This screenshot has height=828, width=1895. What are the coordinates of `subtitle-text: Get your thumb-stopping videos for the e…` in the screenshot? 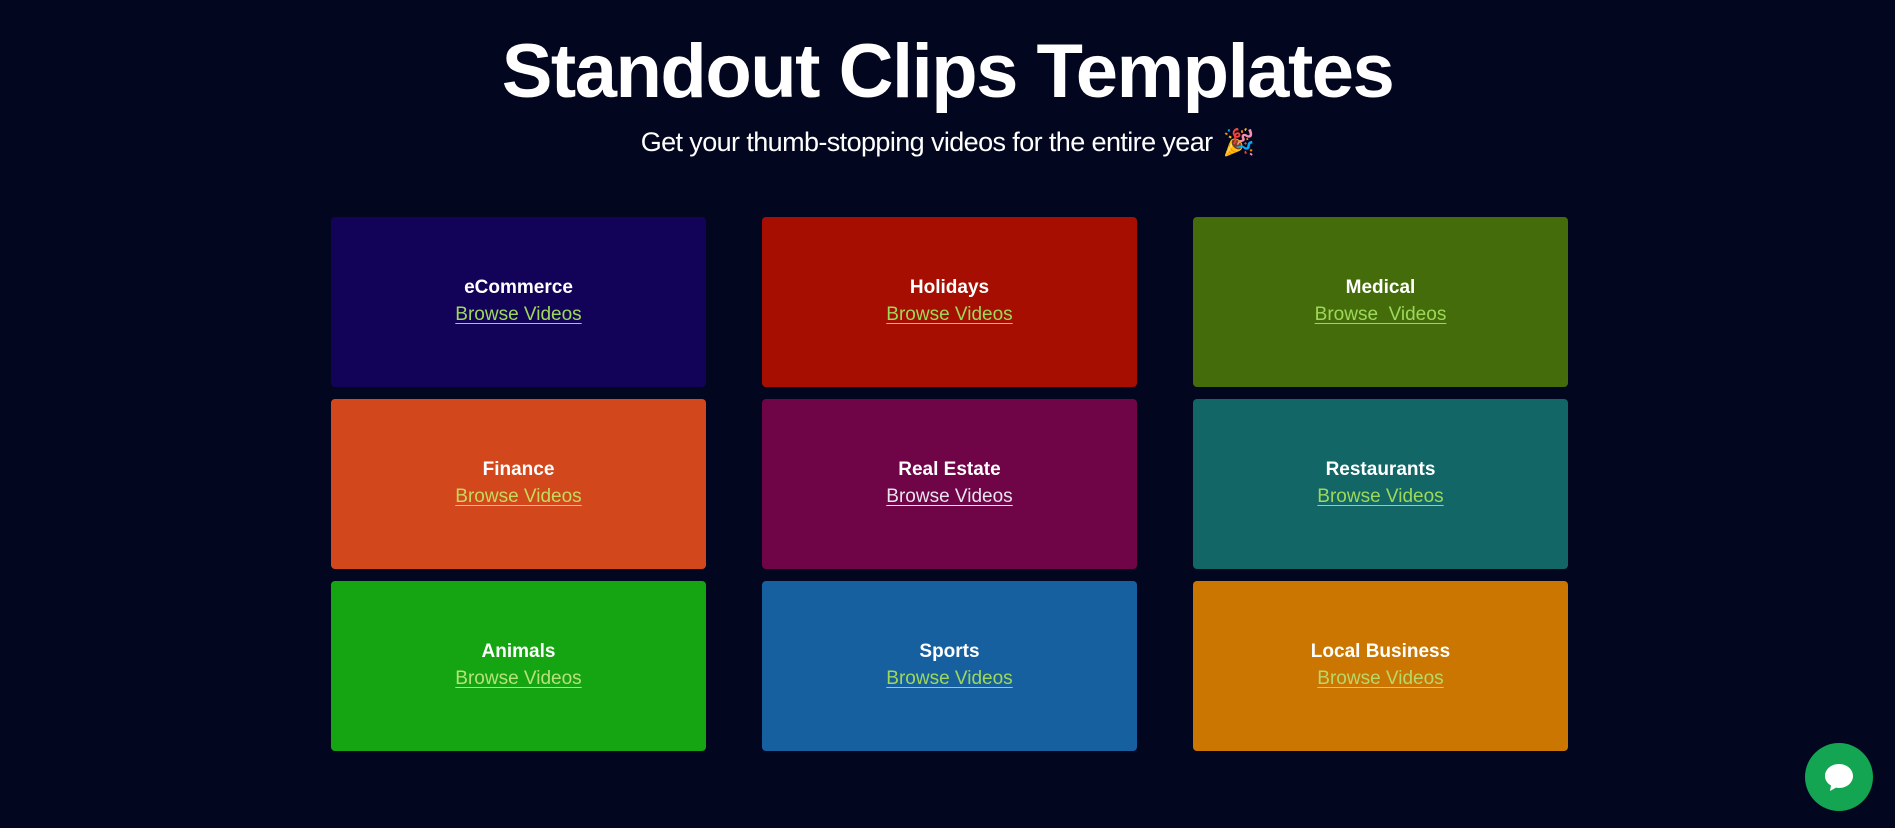 It's located at (926, 142).